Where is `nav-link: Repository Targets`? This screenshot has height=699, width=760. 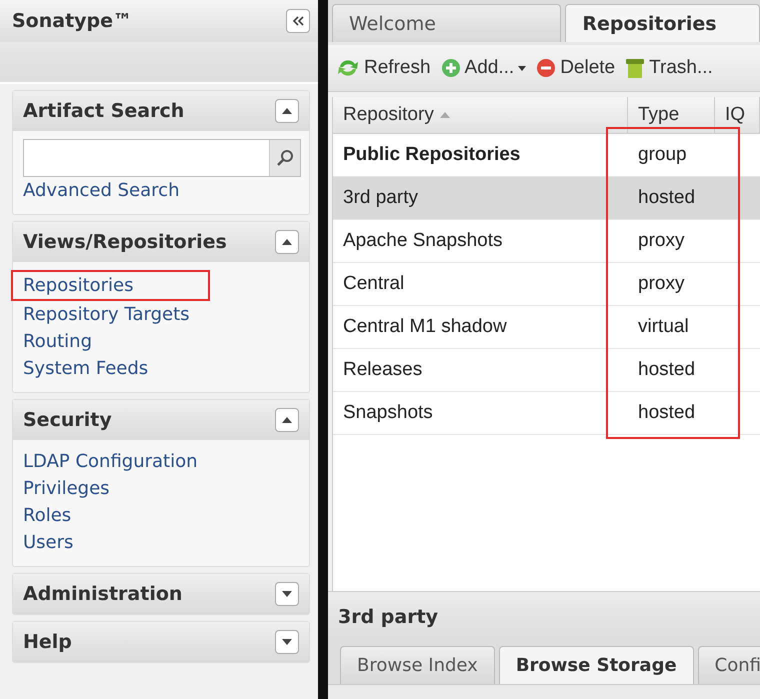
nav-link: Repository Targets is located at coordinates (106, 314).